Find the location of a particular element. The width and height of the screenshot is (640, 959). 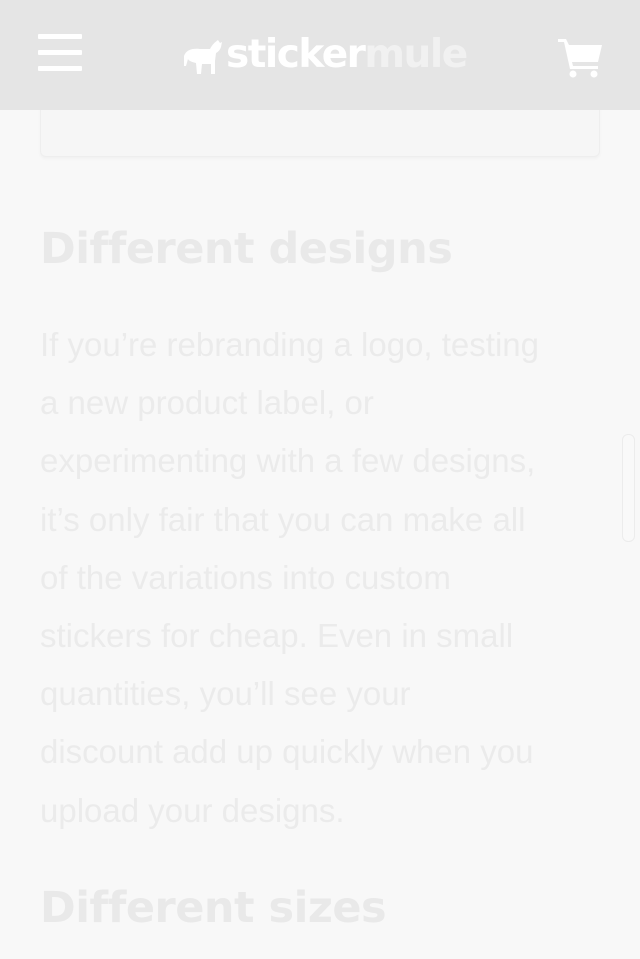

hamburger-menu-icon is located at coordinates (60, 53).